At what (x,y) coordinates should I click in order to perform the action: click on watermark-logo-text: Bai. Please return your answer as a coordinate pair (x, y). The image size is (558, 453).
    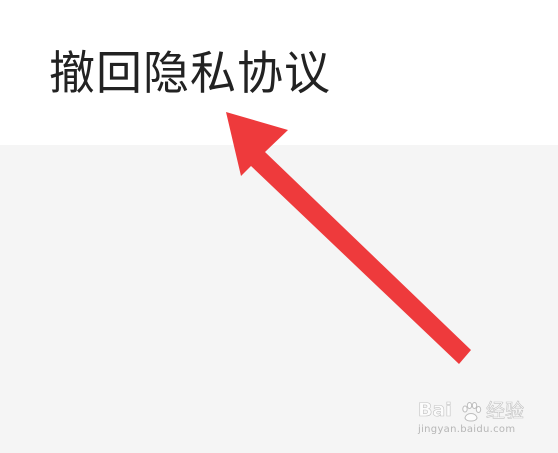
    Looking at the image, I should click on (435, 410).